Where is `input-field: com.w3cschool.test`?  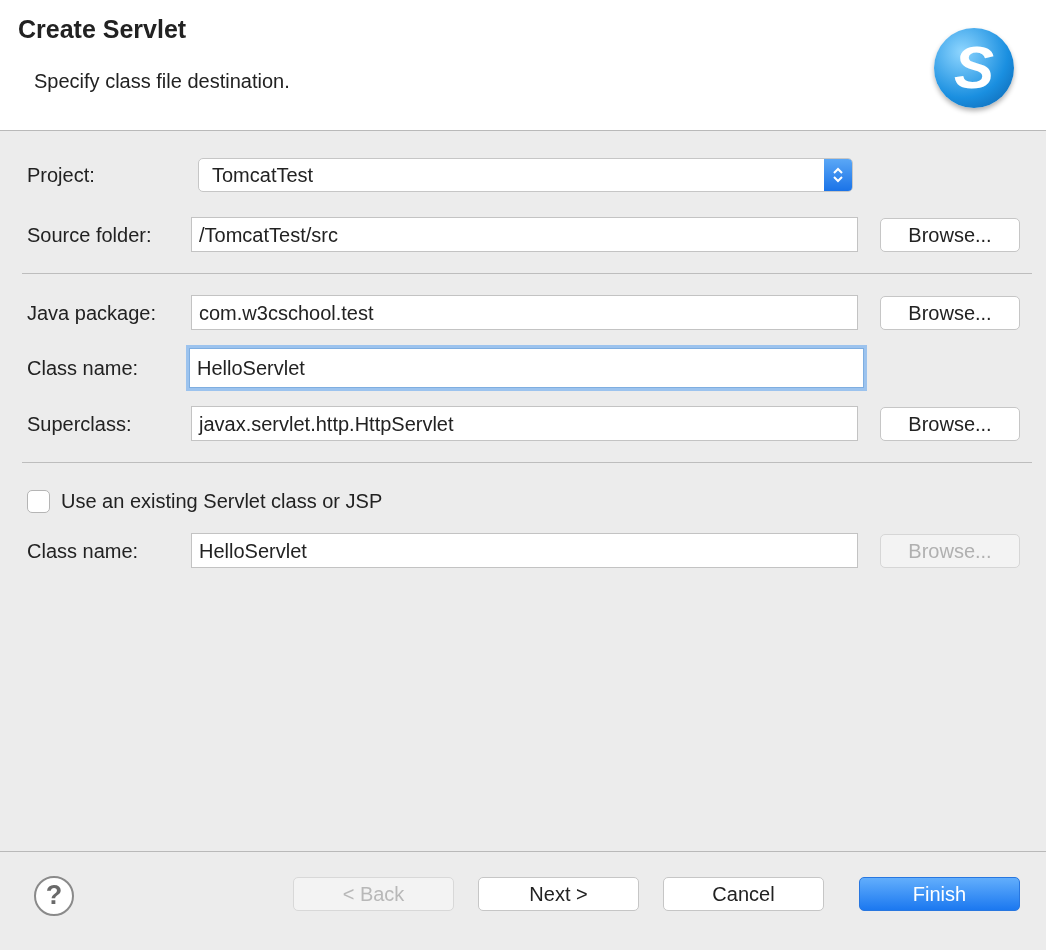 input-field: com.w3cschool.test is located at coordinates (524, 312).